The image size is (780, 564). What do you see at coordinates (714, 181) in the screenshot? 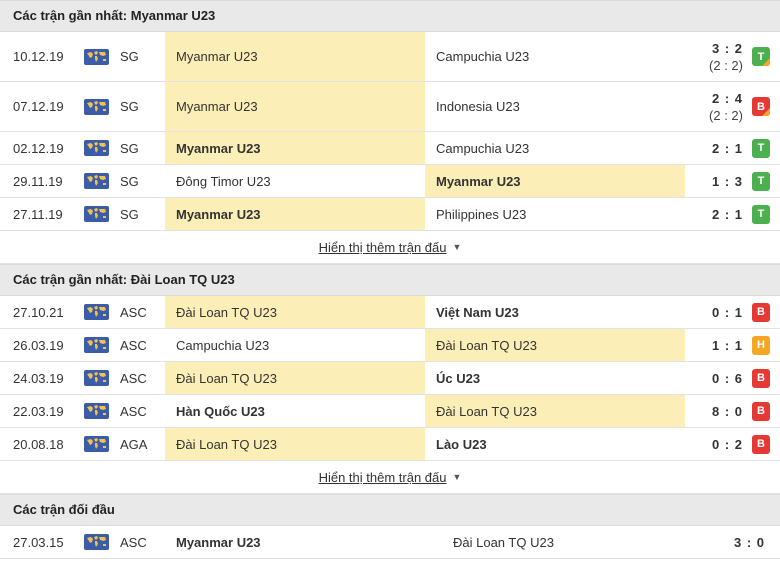
I see `score-cell: 1 : 3` at bounding box center [714, 181].